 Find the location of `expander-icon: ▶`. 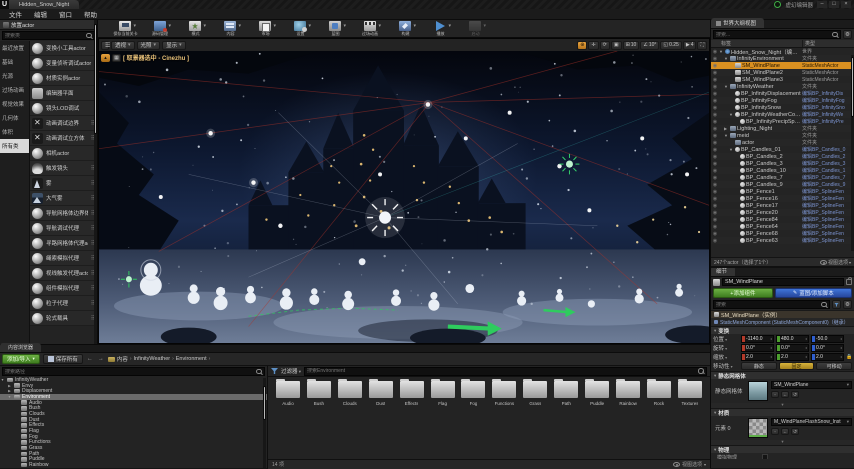

expander-icon: ▶ is located at coordinates (726, 128).